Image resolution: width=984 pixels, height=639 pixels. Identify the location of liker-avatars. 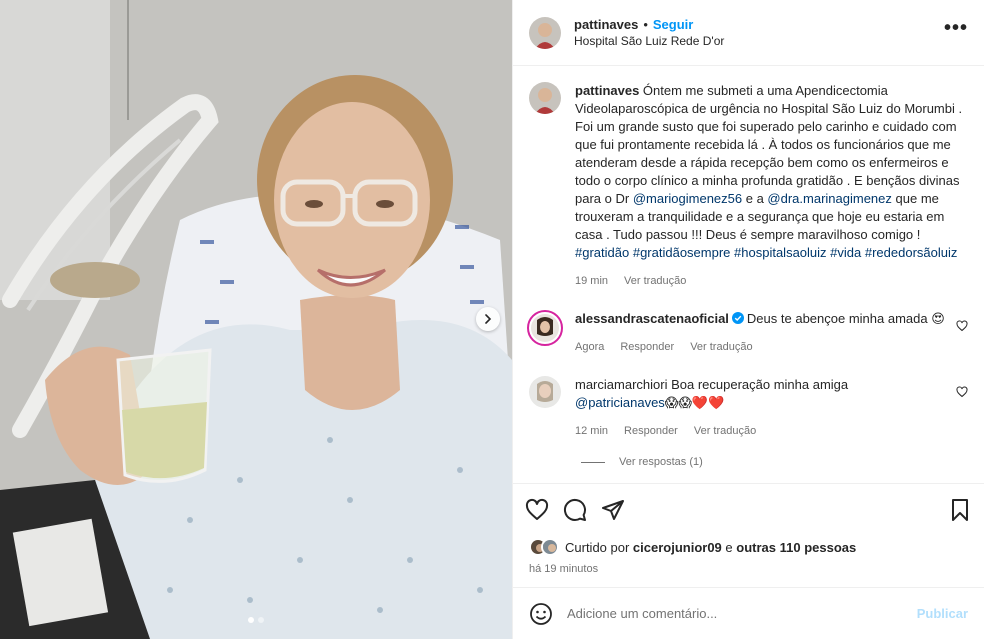
(544, 547).